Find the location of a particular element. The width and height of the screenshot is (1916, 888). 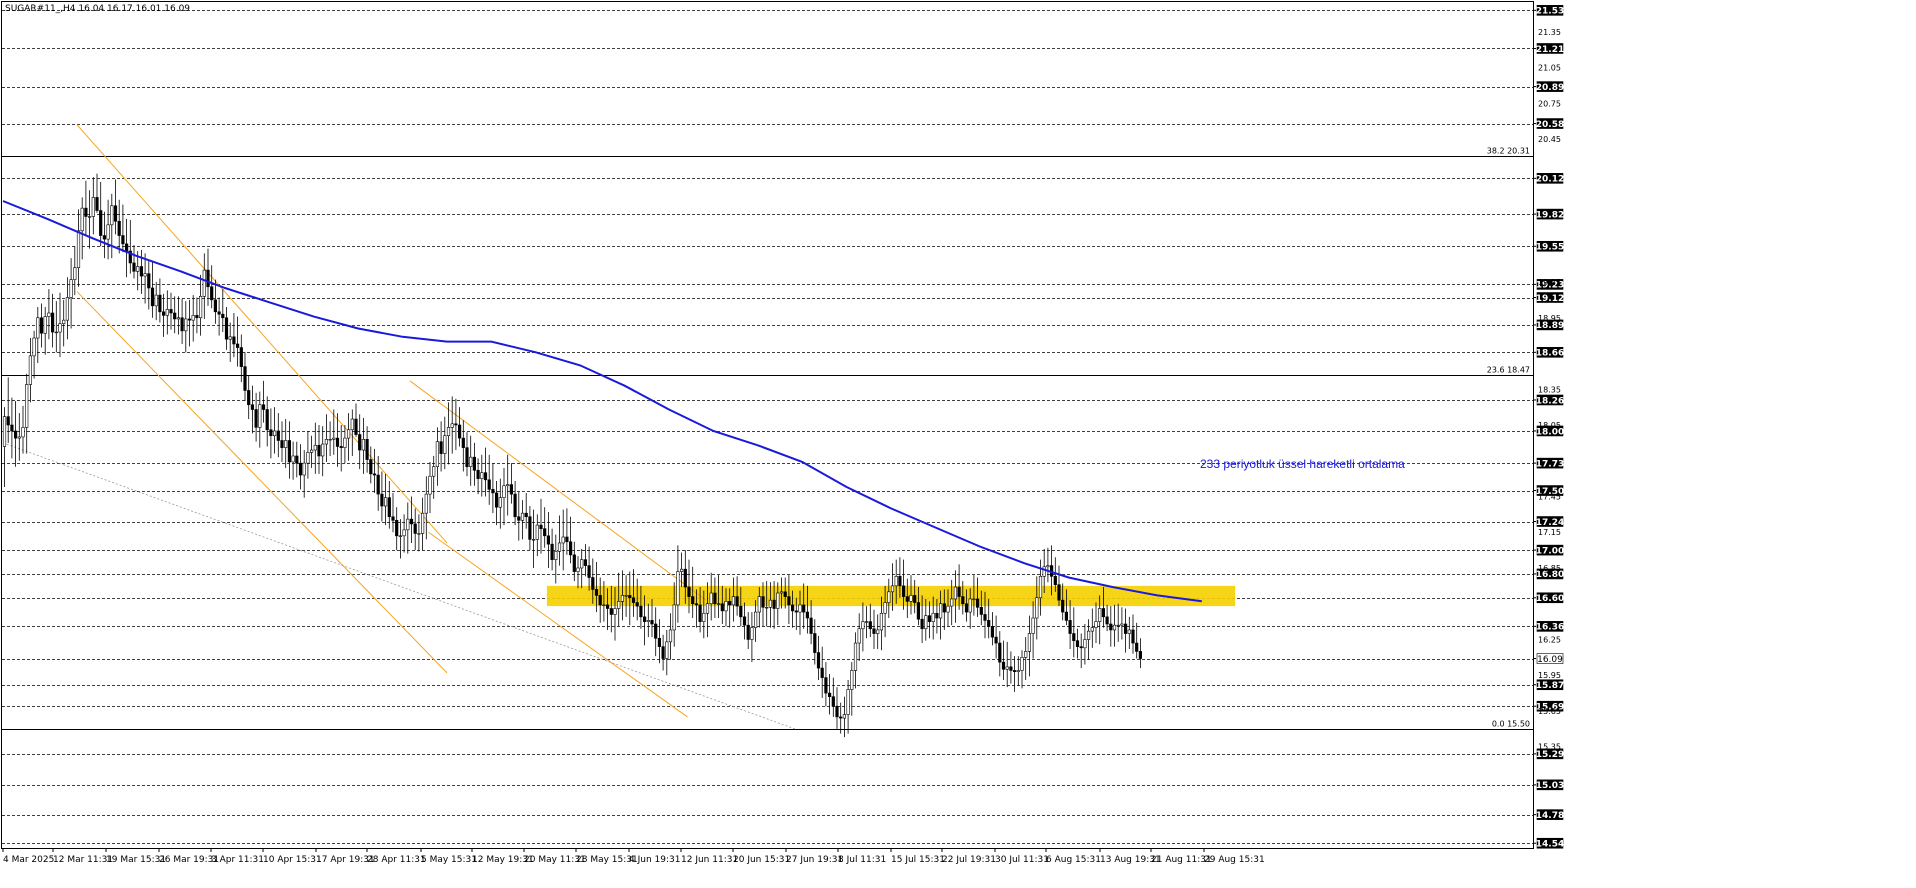

x-tick-label: 12 Jun 11:31 is located at coordinates (709, 860).